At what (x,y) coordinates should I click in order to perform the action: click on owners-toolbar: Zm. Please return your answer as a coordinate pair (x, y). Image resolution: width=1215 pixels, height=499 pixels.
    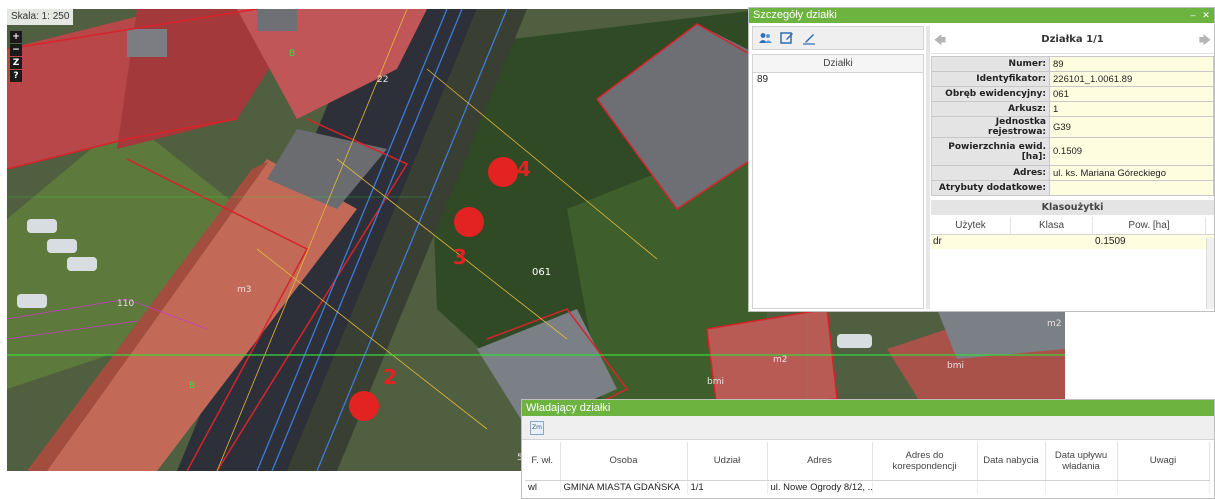
    Looking at the image, I should click on (868, 428).